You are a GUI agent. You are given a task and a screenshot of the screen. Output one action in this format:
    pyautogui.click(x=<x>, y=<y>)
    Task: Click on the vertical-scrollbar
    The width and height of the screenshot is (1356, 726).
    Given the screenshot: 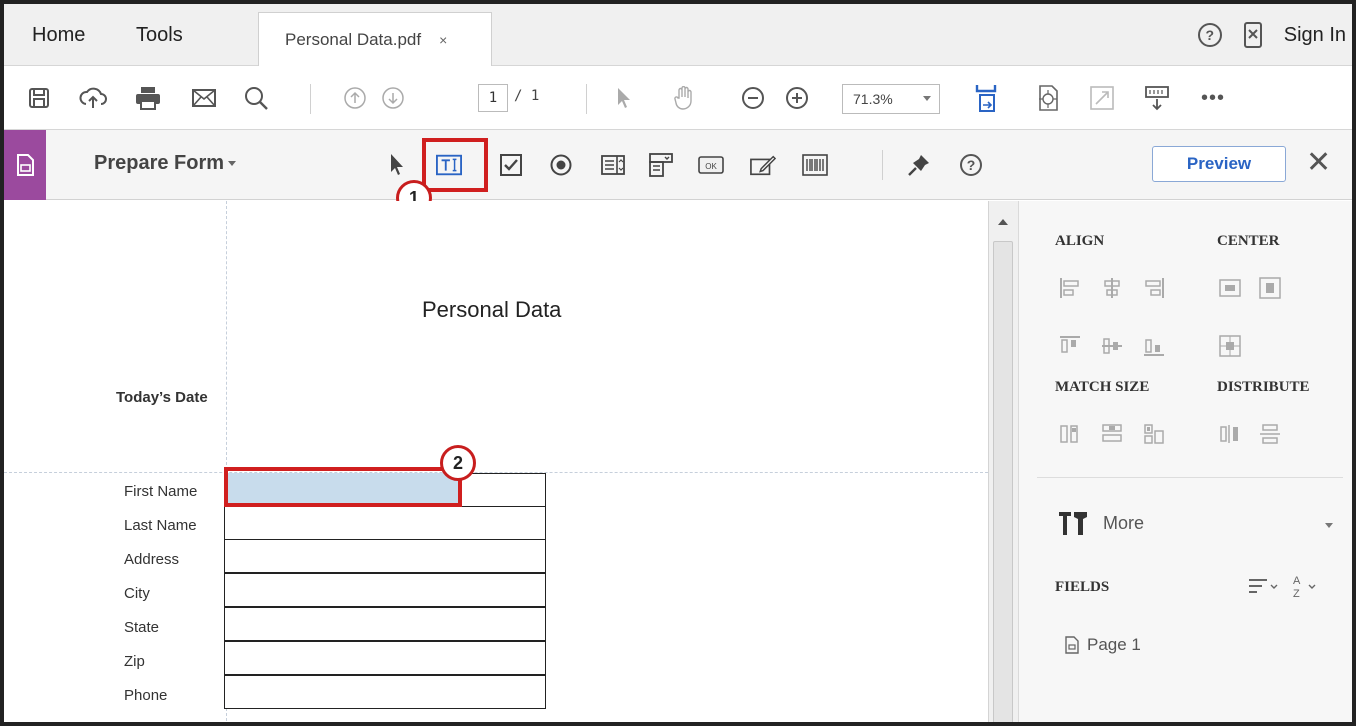 What is the action you would take?
    pyautogui.click(x=1003, y=461)
    